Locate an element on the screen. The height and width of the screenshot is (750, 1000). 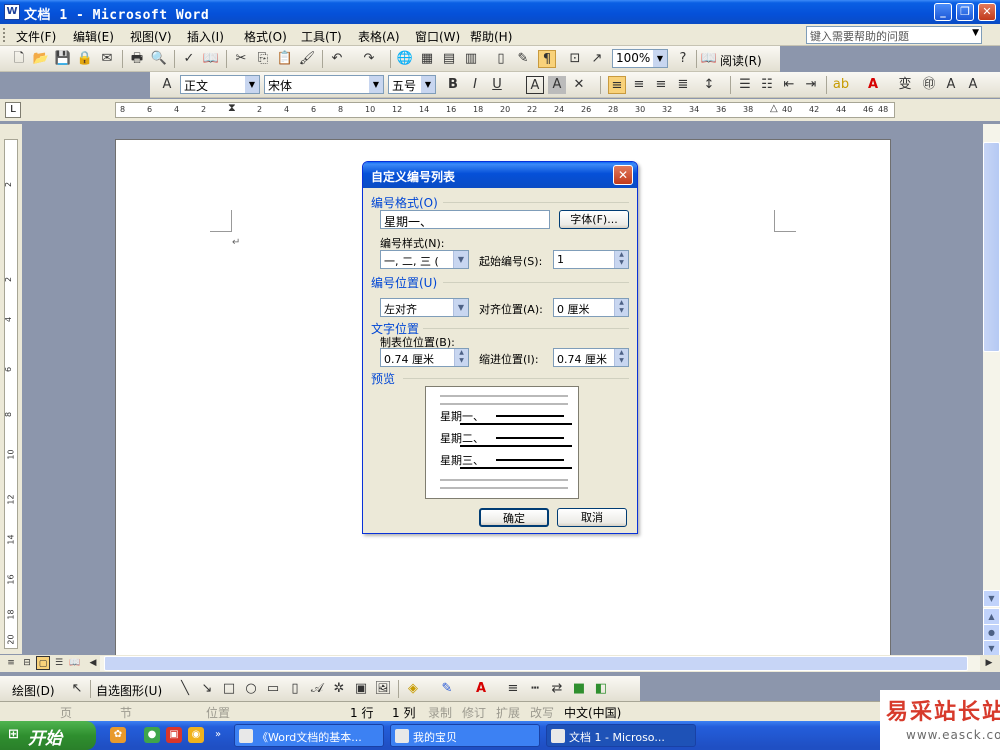
font-color-icon: A is located at coordinates (481, 689).